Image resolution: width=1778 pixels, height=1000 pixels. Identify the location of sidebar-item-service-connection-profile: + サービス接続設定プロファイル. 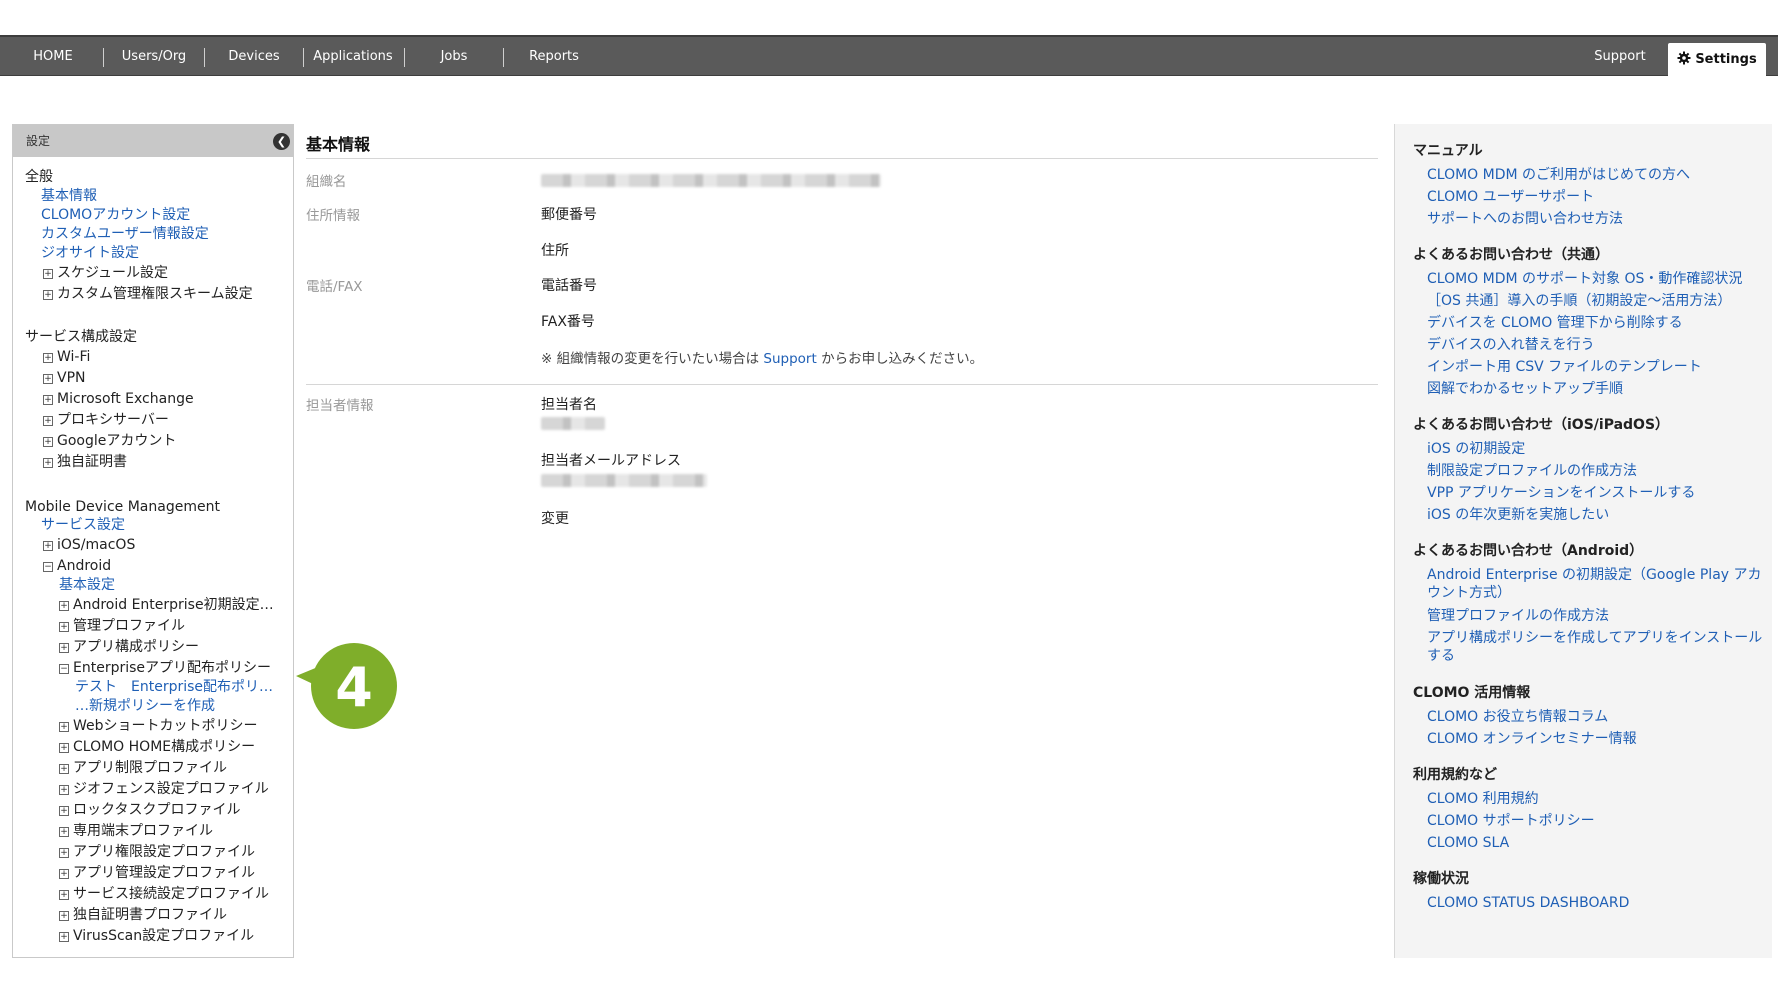
(164, 894).